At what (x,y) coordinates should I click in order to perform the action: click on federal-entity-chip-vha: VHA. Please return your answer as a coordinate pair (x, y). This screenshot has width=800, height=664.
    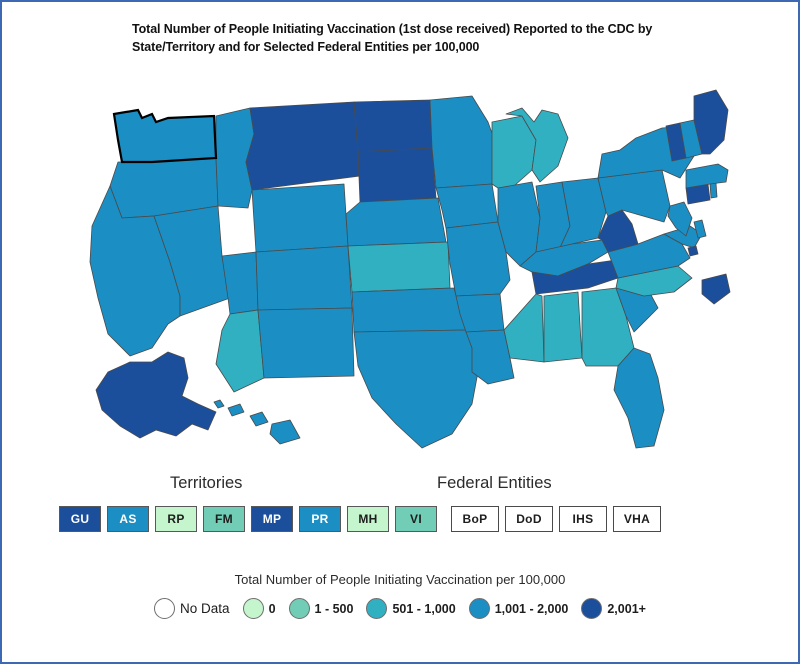
    Looking at the image, I should click on (637, 519).